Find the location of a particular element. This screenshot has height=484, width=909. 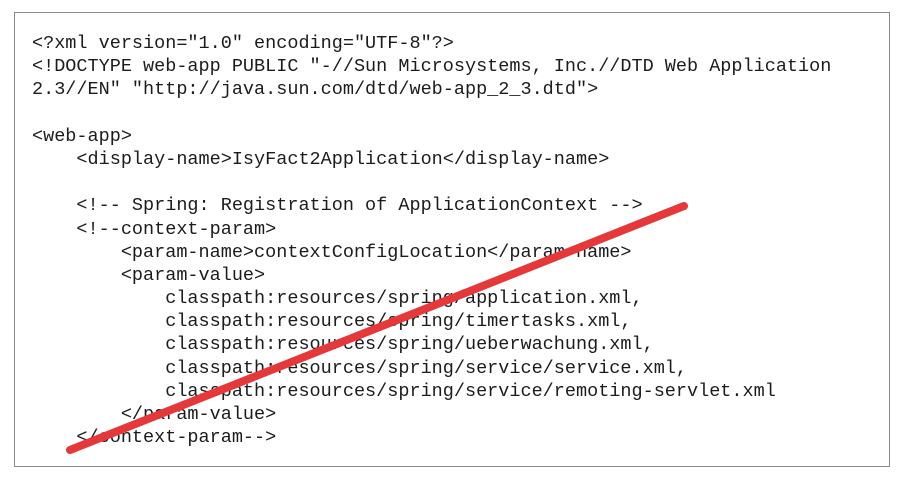

code-line: <web-app> is located at coordinates (82, 136).